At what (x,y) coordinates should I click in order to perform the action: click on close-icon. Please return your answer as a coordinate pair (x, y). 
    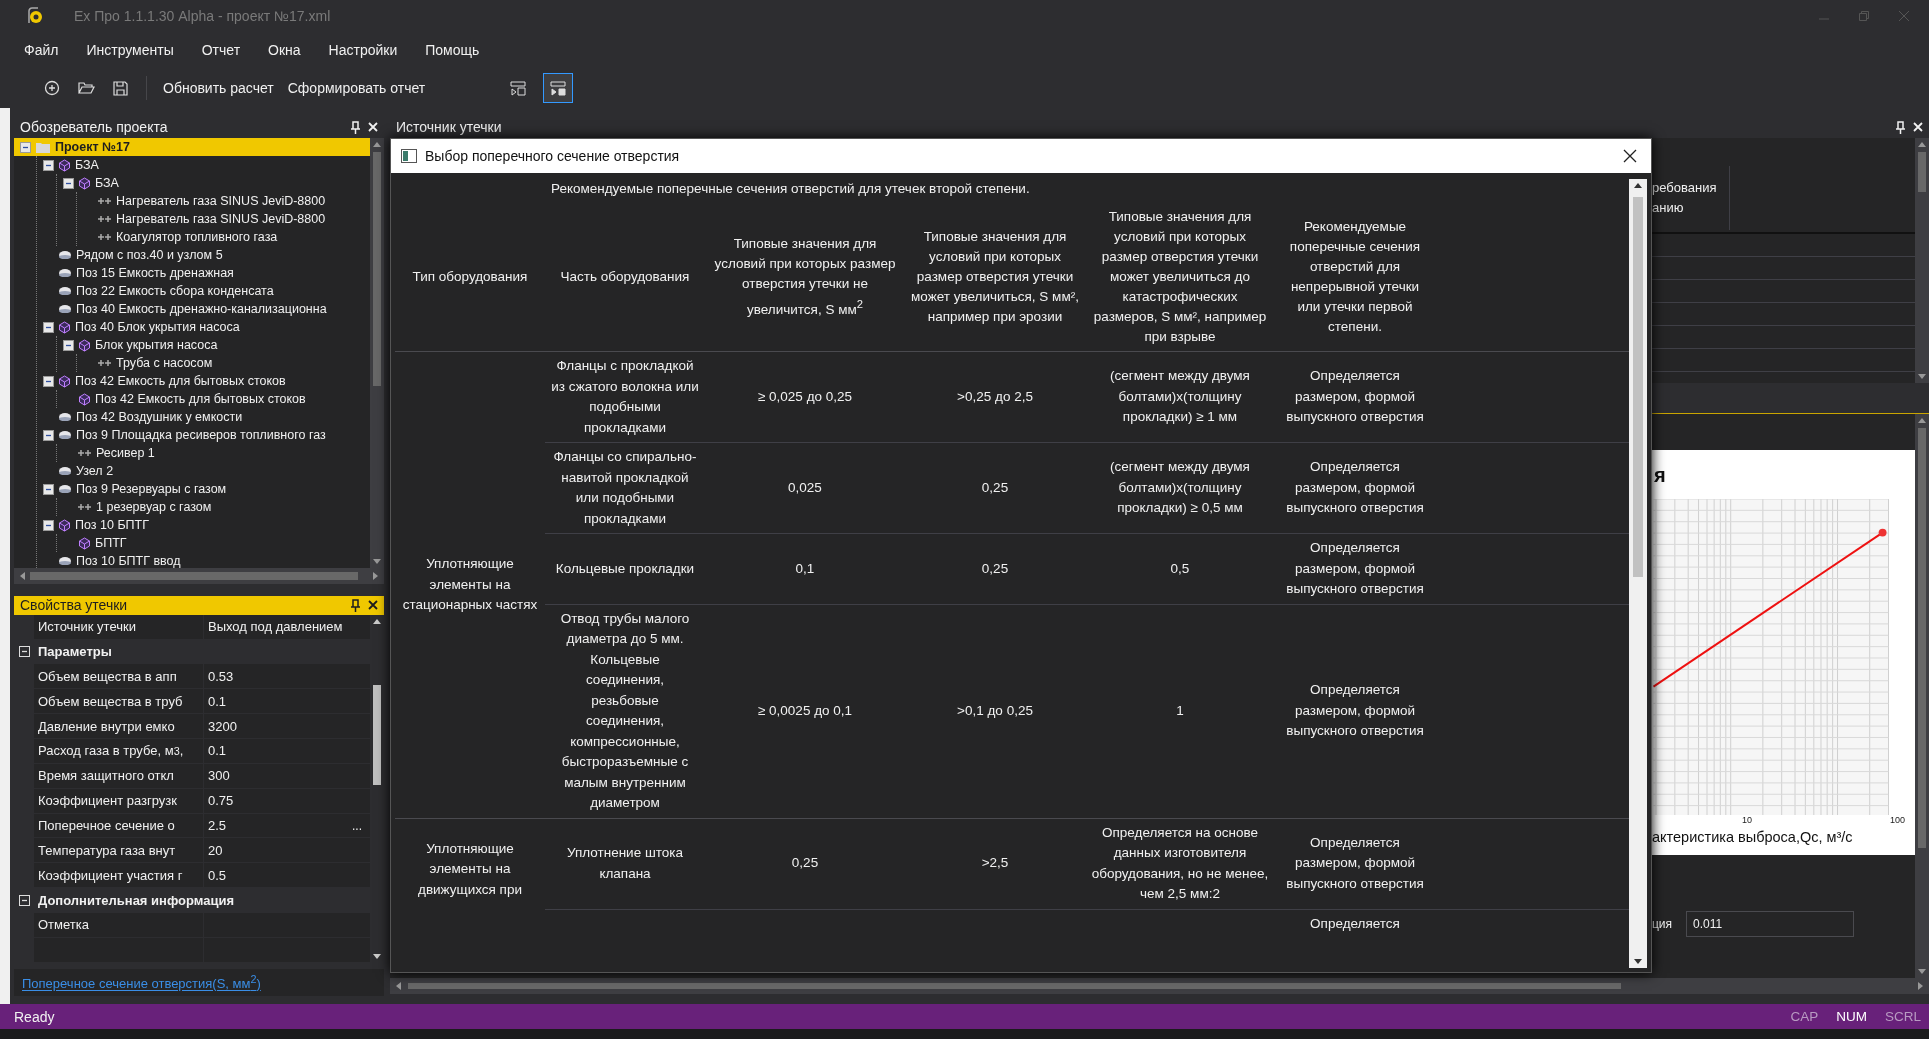
    Looking at the image, I should click on (373, 605).